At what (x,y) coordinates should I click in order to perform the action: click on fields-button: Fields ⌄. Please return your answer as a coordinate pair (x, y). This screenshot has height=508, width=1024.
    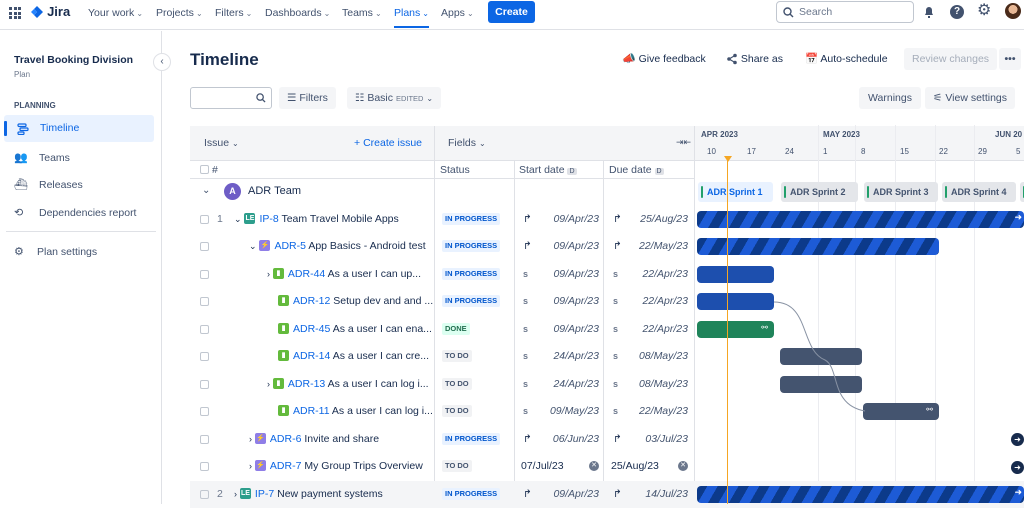
    Looking at the image, I should click on (467, 143).